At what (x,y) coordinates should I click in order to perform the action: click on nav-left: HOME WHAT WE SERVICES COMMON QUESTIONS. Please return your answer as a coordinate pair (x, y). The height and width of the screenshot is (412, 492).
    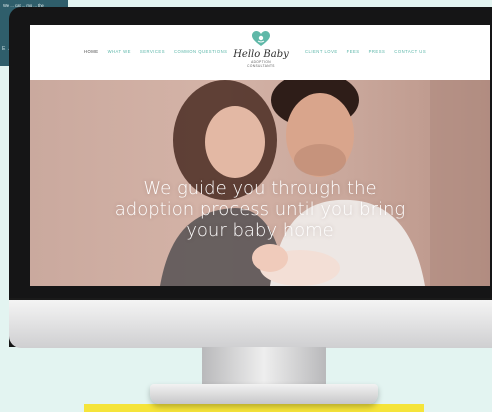
    Looking at the image, I should click on (155, 51).